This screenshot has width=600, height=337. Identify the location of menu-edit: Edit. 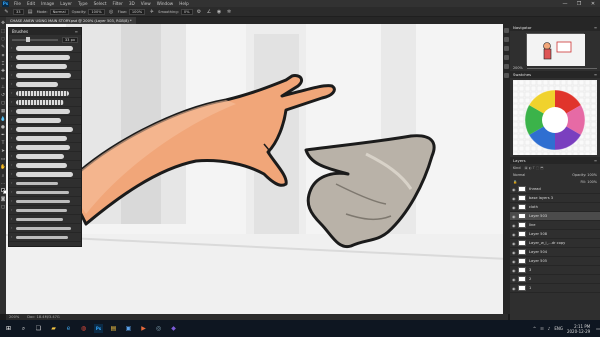
(31, 3).